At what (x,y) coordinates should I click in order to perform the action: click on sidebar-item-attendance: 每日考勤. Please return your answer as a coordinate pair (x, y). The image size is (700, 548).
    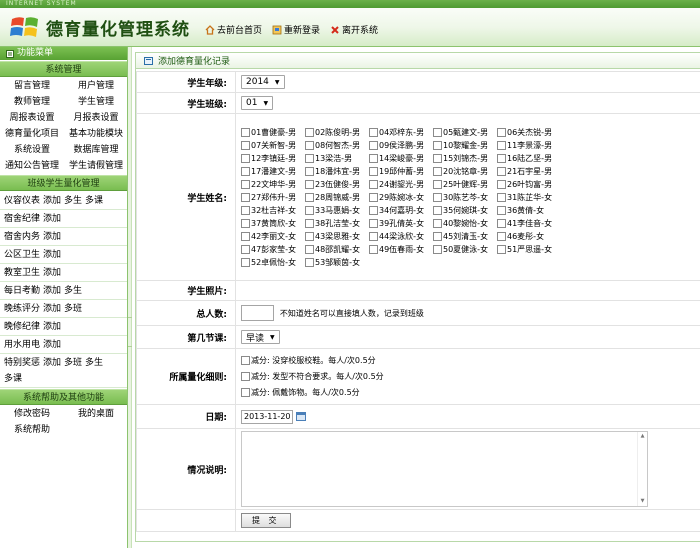
    Looking at the image, I should click on (22, 291).